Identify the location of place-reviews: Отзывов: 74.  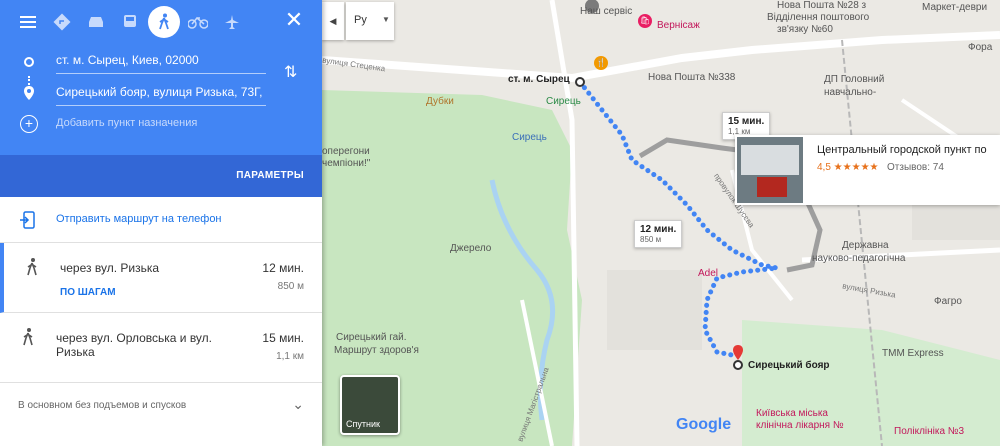
(915, 167).